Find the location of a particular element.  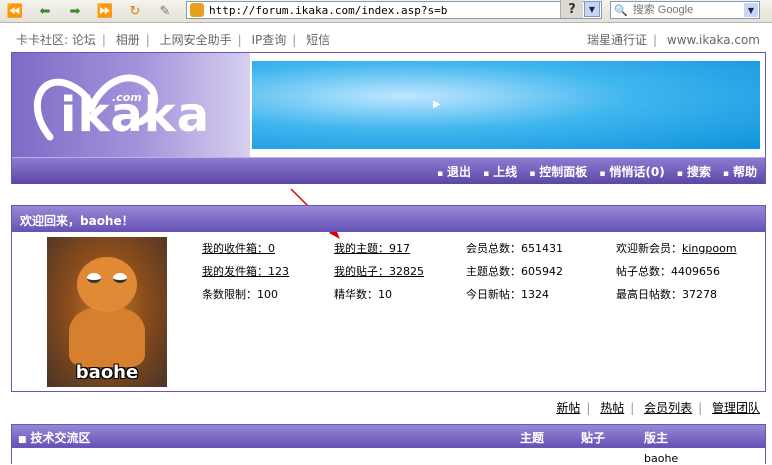

url-dropdown-icon: ▼ is located at coordinates (592, 9).